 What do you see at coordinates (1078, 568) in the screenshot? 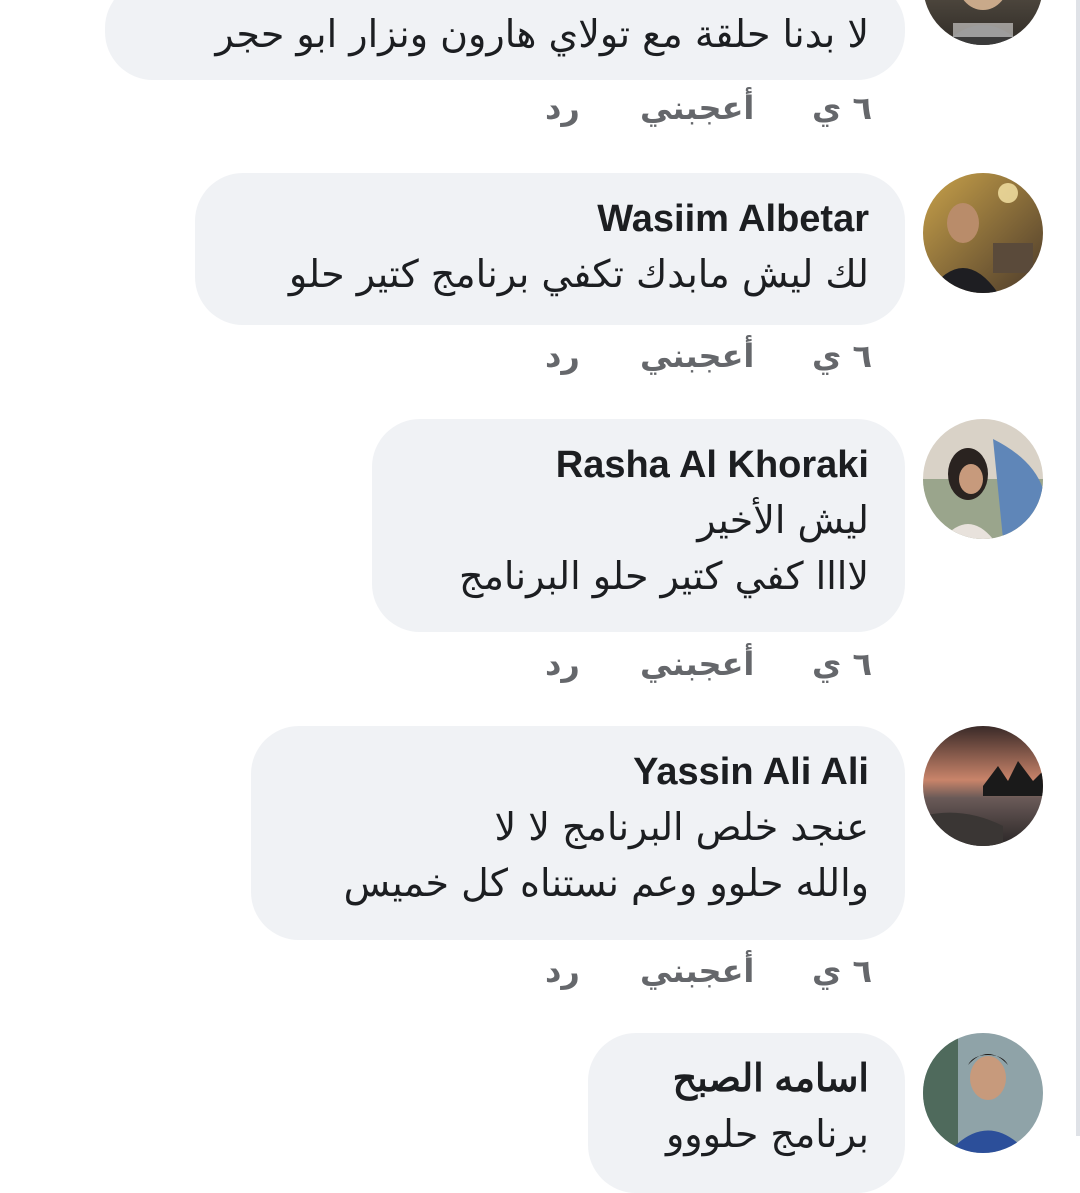
I see `scrollbar-track` at bounding box center [1078, 568].